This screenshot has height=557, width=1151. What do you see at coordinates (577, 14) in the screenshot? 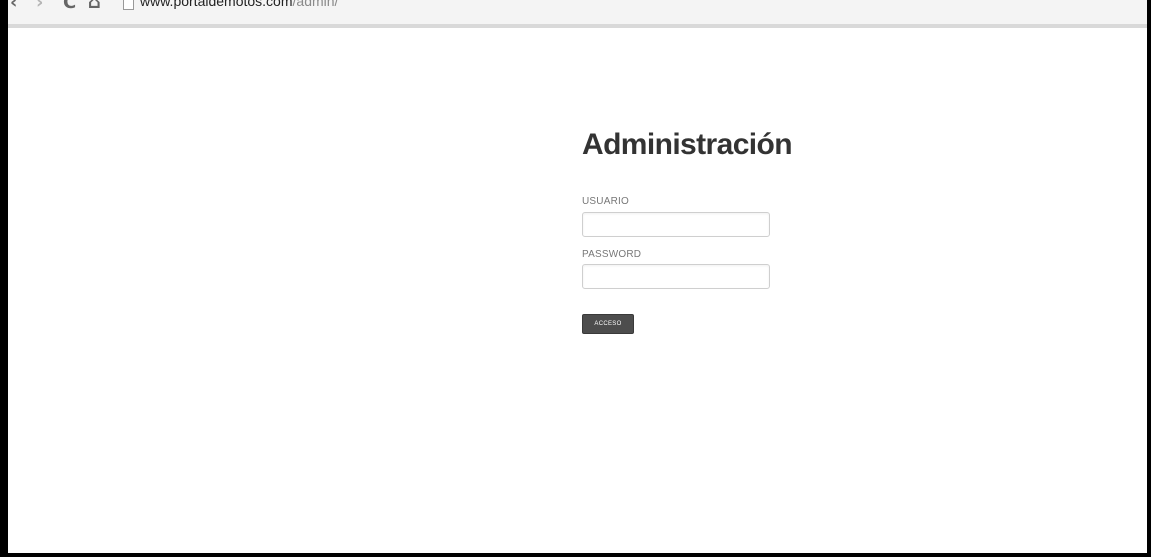
I see `browser-toolbar: ‹ › C ⌂ www.portaldemotos.com/admin/` at bounding box center [577, 14].